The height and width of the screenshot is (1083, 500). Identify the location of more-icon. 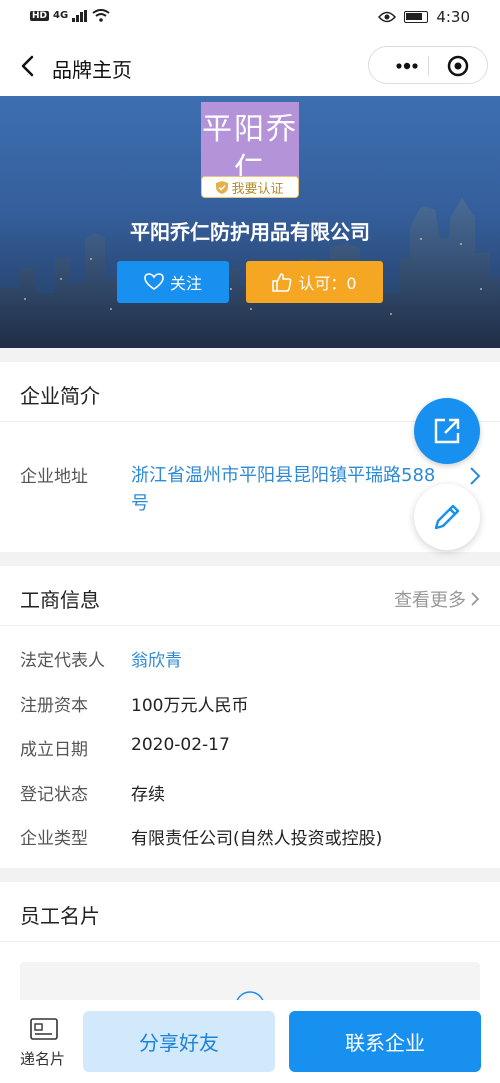
(407, 66).